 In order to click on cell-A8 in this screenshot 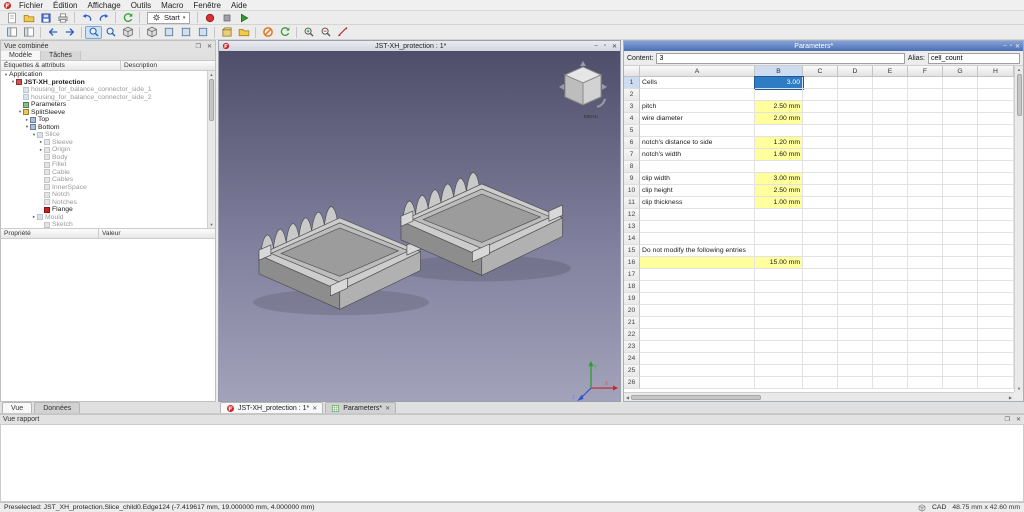, I will do `click(697, 167)`.